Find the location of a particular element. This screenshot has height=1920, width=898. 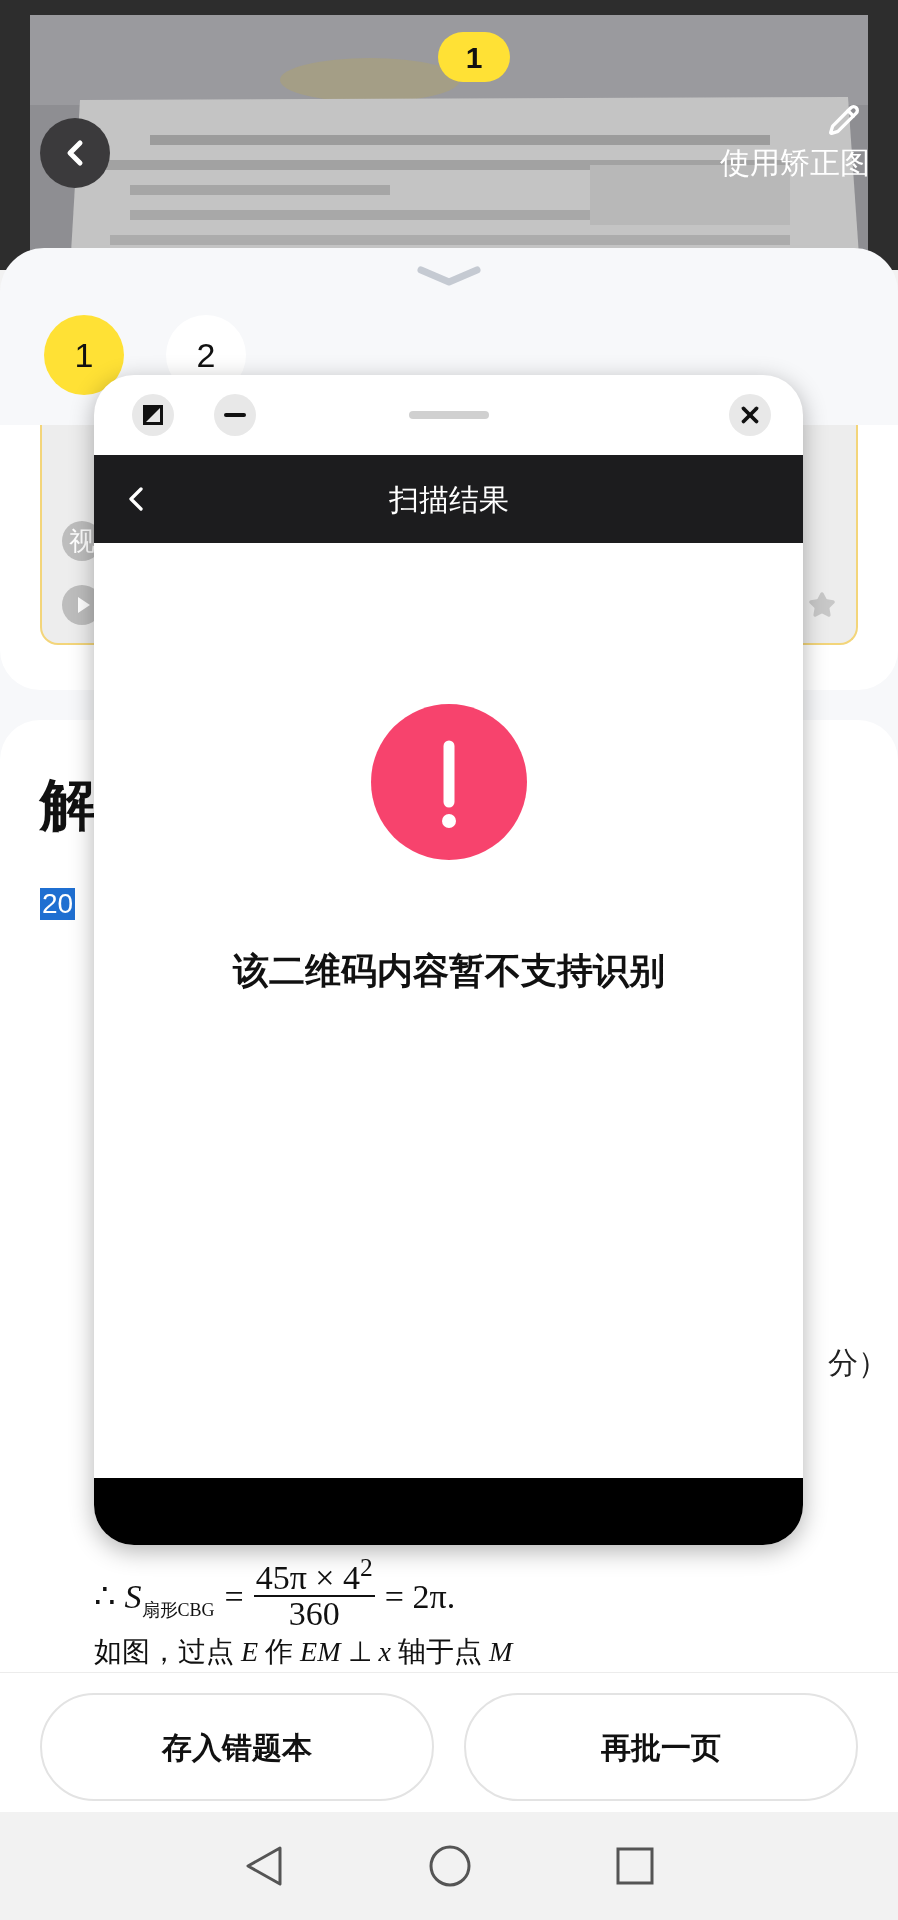

resize-button is located at coordinates (153, 415).